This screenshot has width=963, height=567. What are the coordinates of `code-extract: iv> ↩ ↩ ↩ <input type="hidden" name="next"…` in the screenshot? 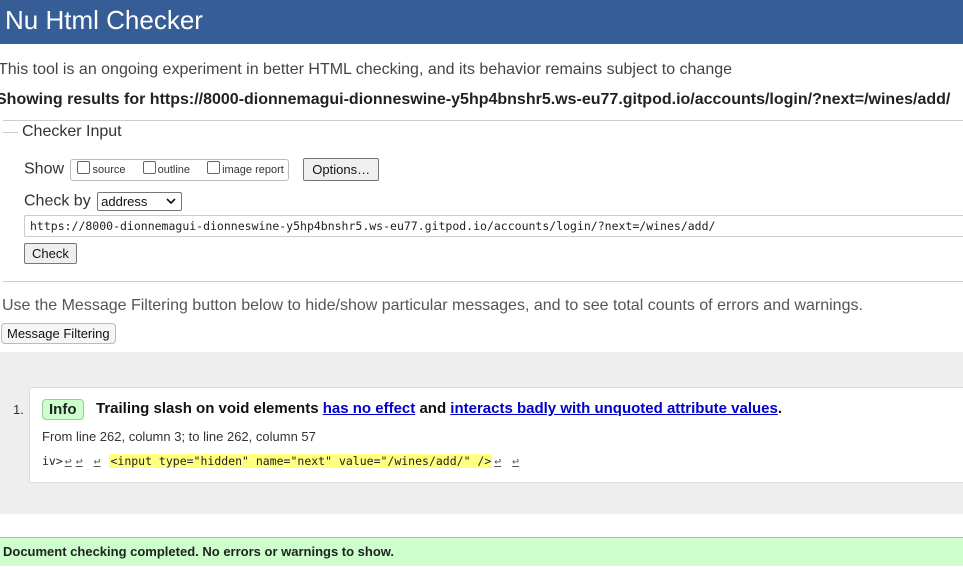 It's located at (281, 461).